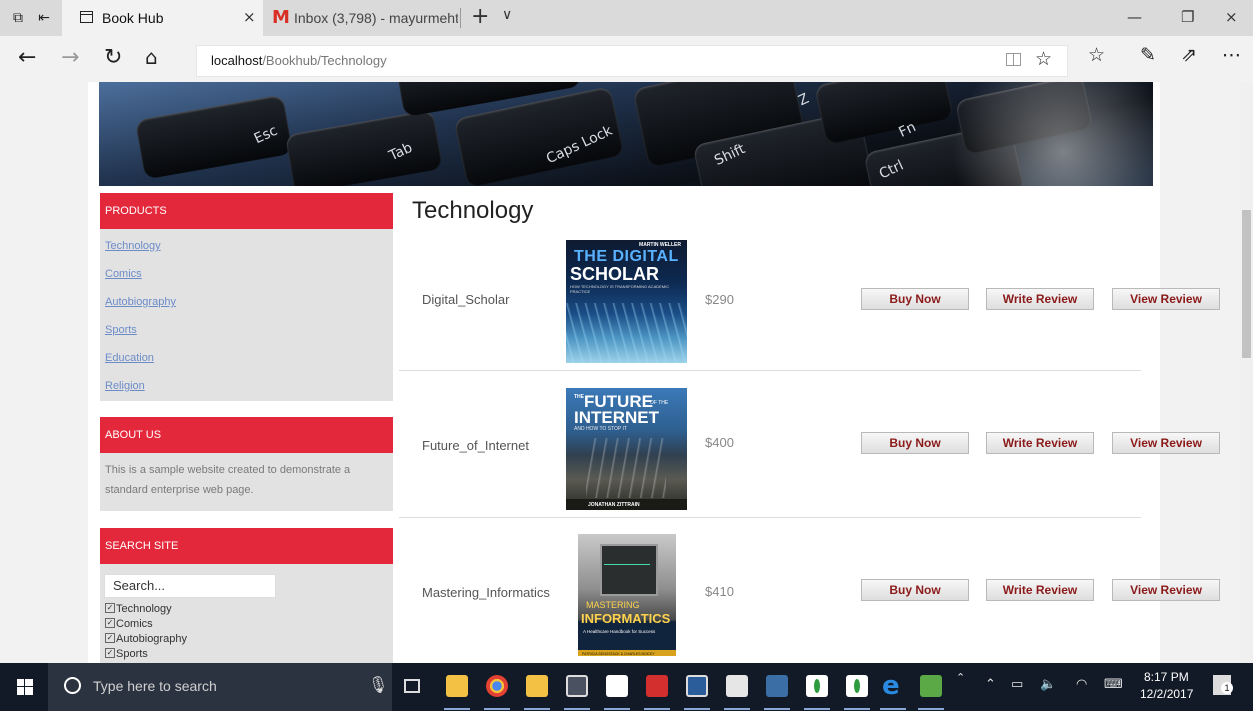 This screenshot has width=1253, height=711. I want to click on sticky-notes-icon, so click(537, 686).